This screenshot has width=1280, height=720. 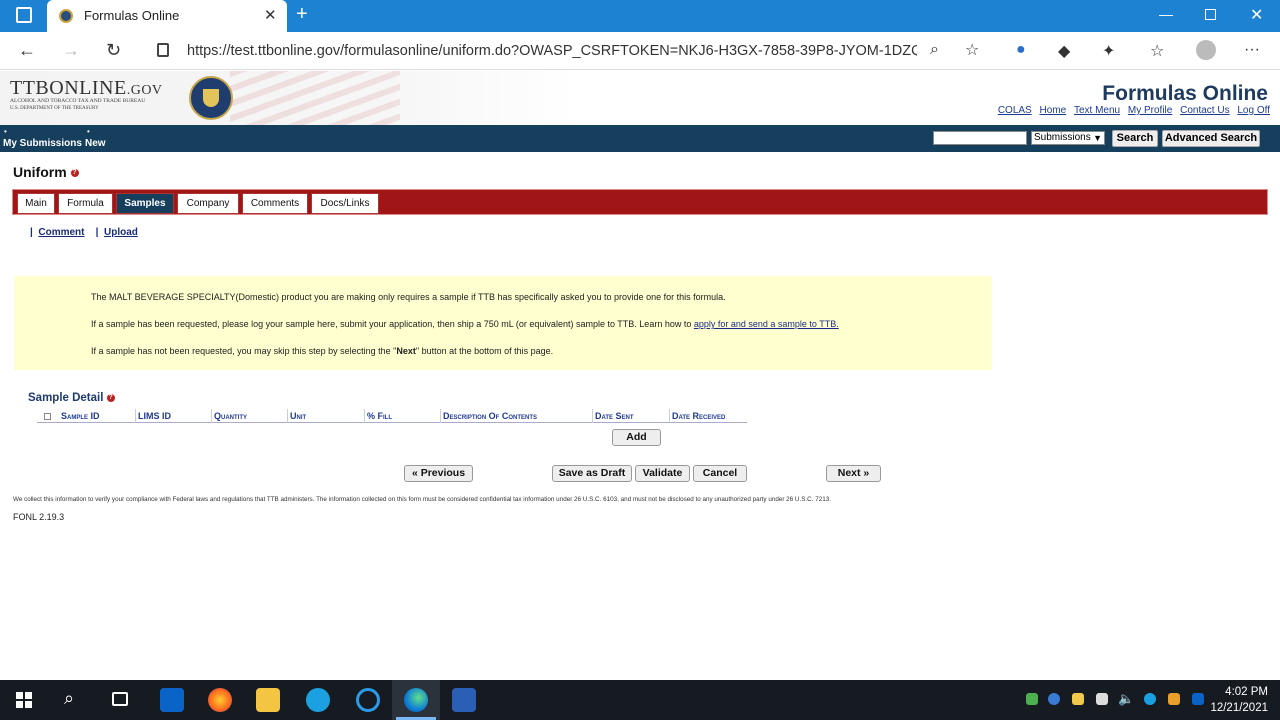 I want to click on tray-notes-icon, so click(x=1078, y=699).